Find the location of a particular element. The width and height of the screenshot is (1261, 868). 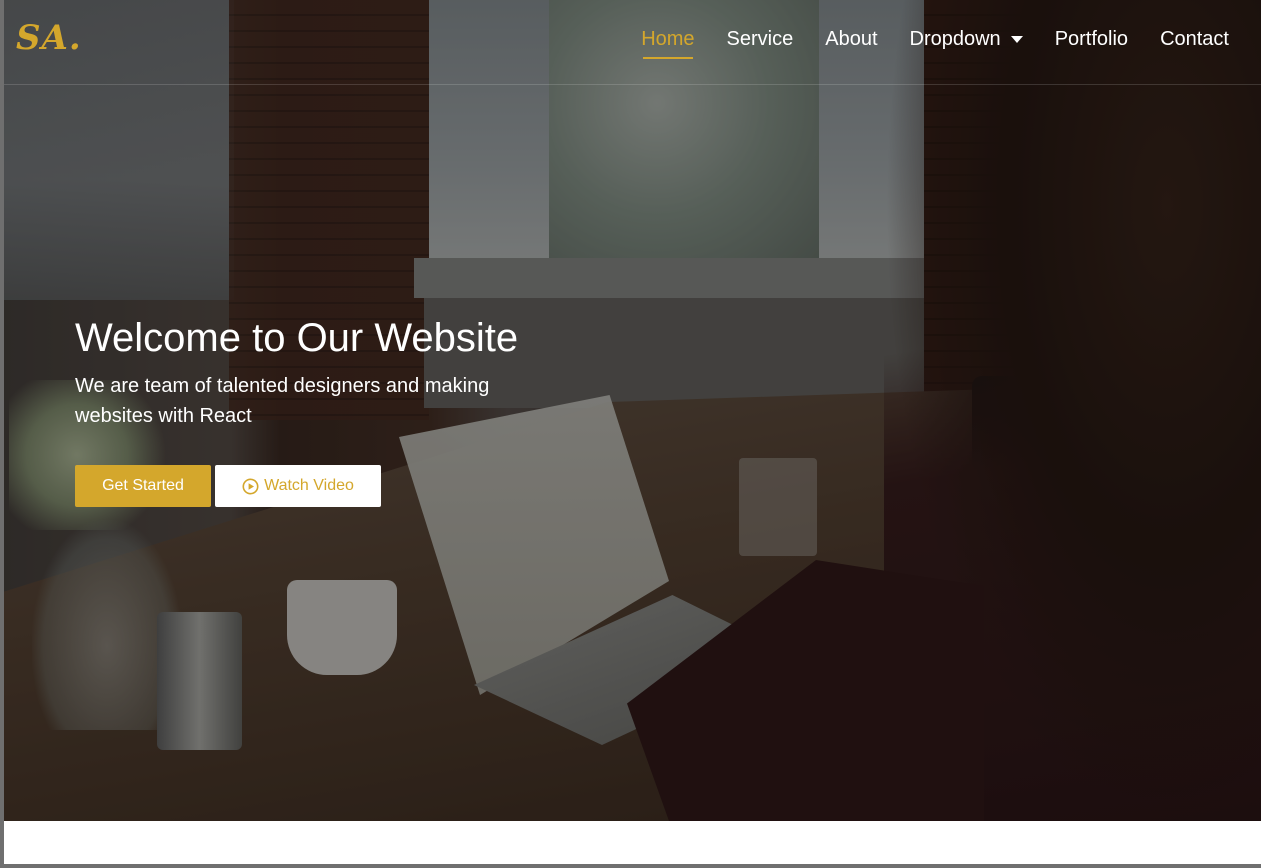

nav-portfolio: Portfolio is located at coordinates (1091, 39).